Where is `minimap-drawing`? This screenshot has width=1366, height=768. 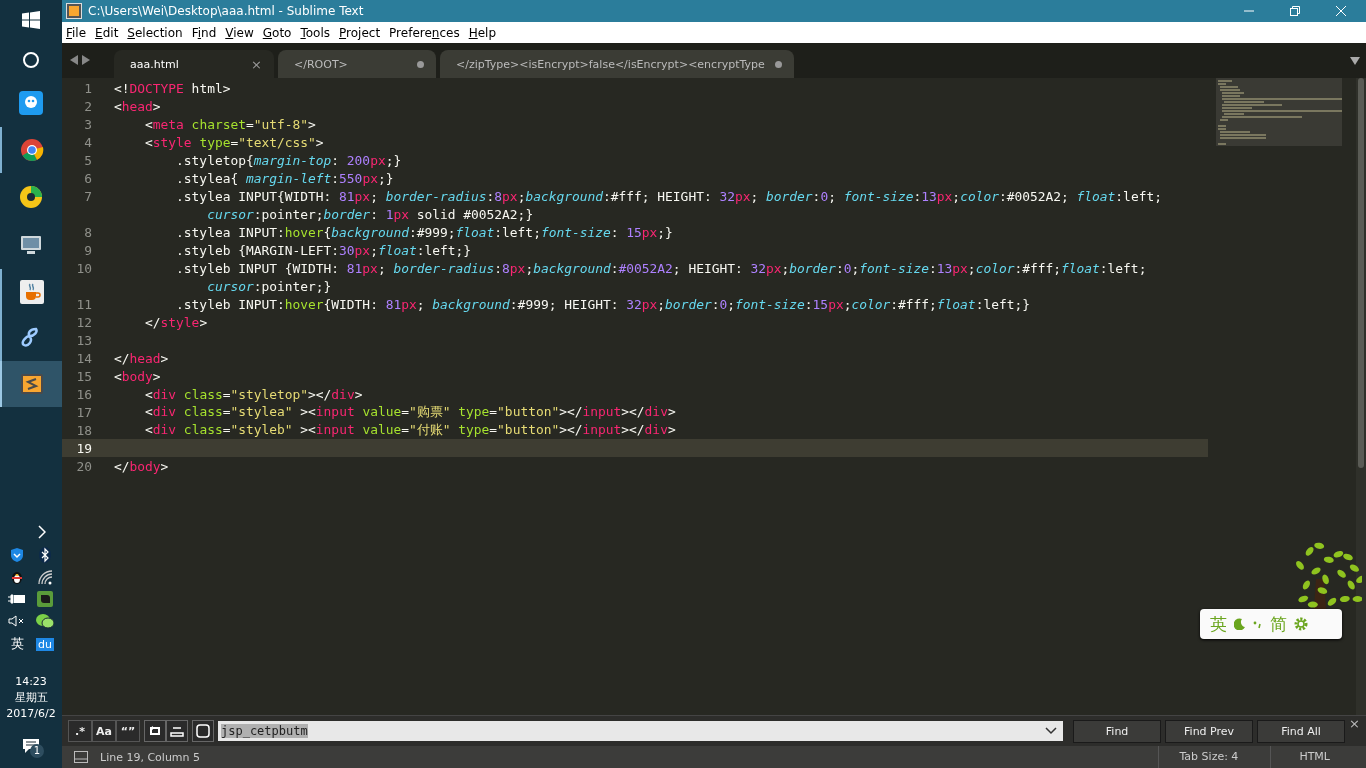
minimap-drawing is located at coordinates (1279, 112).